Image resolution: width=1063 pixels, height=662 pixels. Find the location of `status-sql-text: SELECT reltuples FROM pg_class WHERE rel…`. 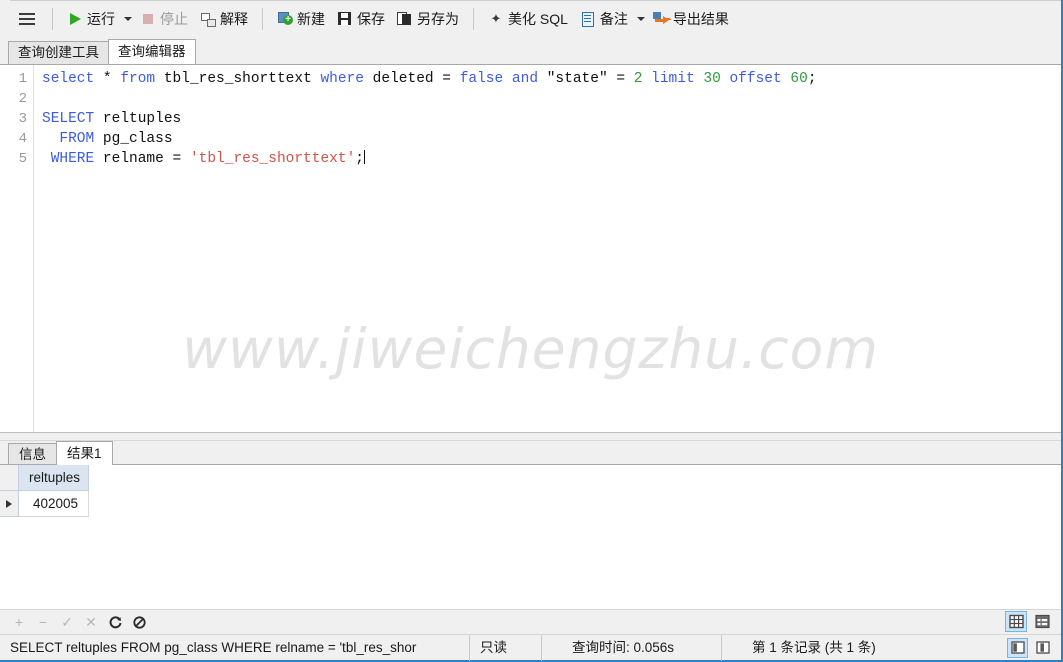

status-sql-text: SELECT reltuples FROM pg_class WHERE rel… is located at coordinates (235, 647).